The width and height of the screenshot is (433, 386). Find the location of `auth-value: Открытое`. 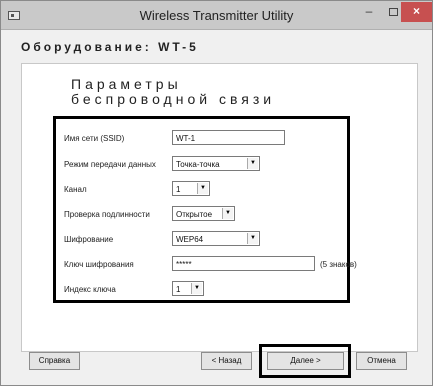

auth-value: Открытое is located at coordinates (194, 214).